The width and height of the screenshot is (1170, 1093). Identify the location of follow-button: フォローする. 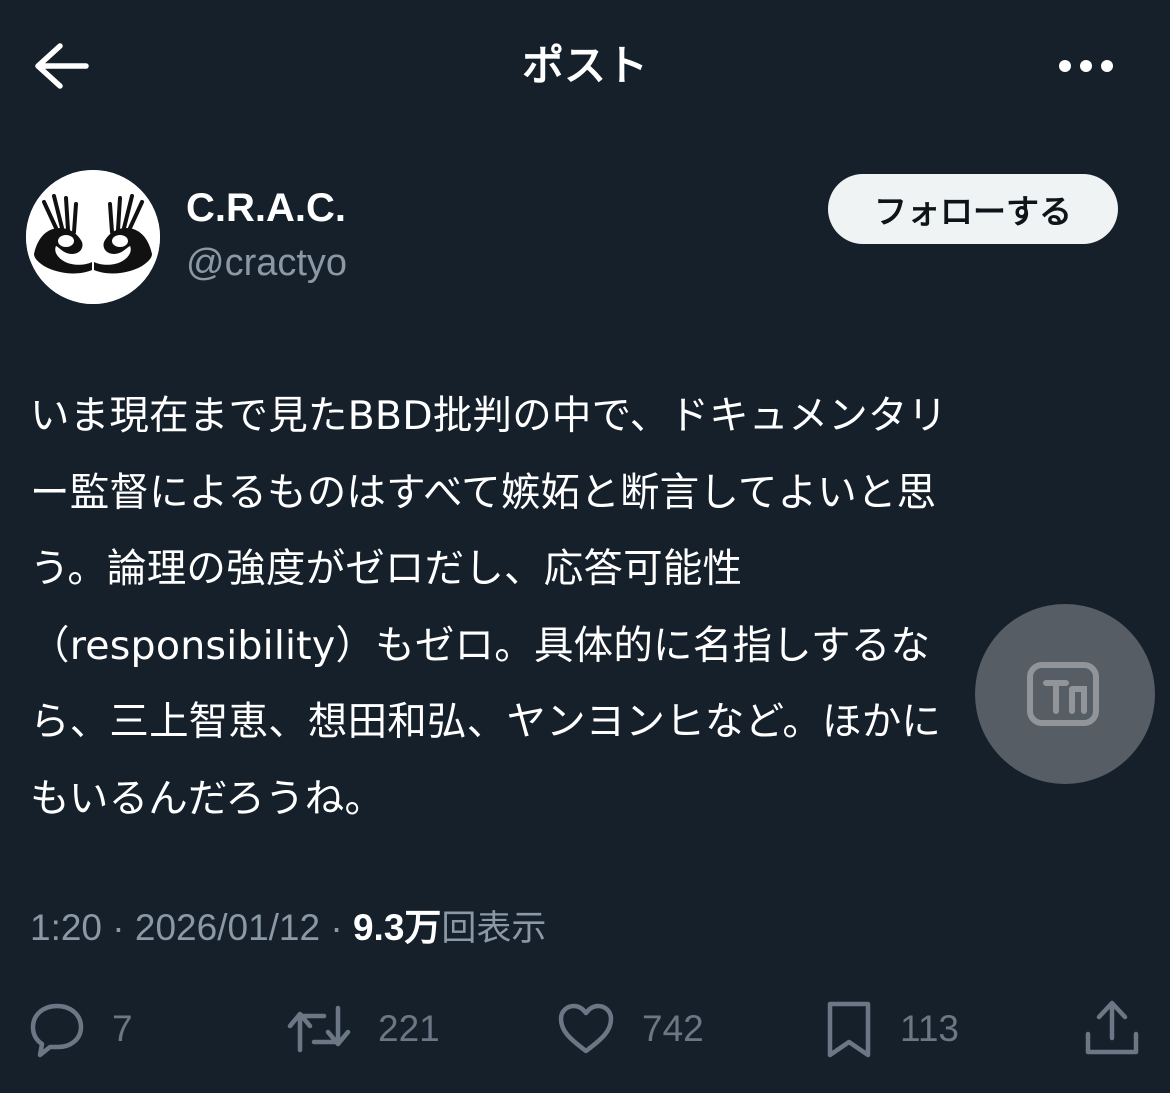
(973, 209).